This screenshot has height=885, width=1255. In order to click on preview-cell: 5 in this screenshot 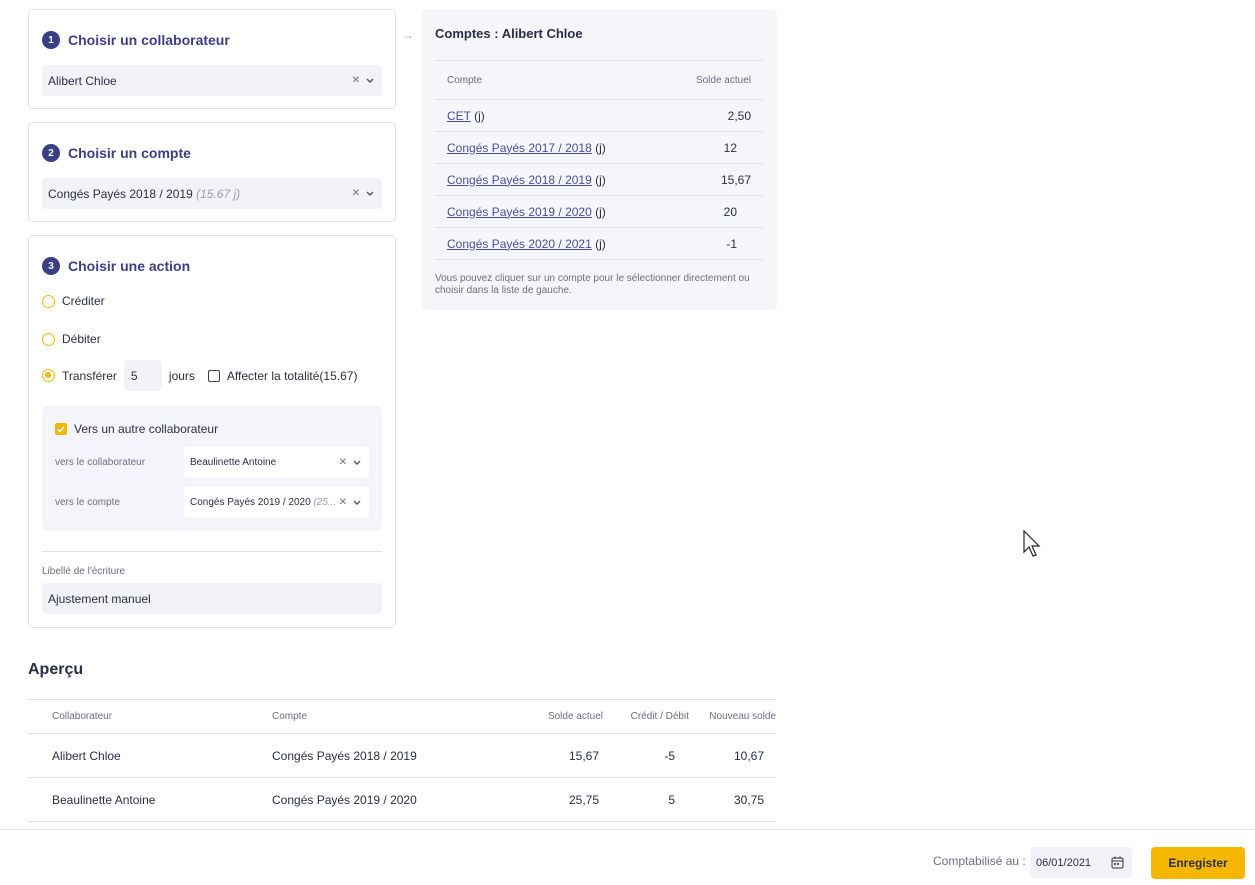, I will do `click(646, 799)`.